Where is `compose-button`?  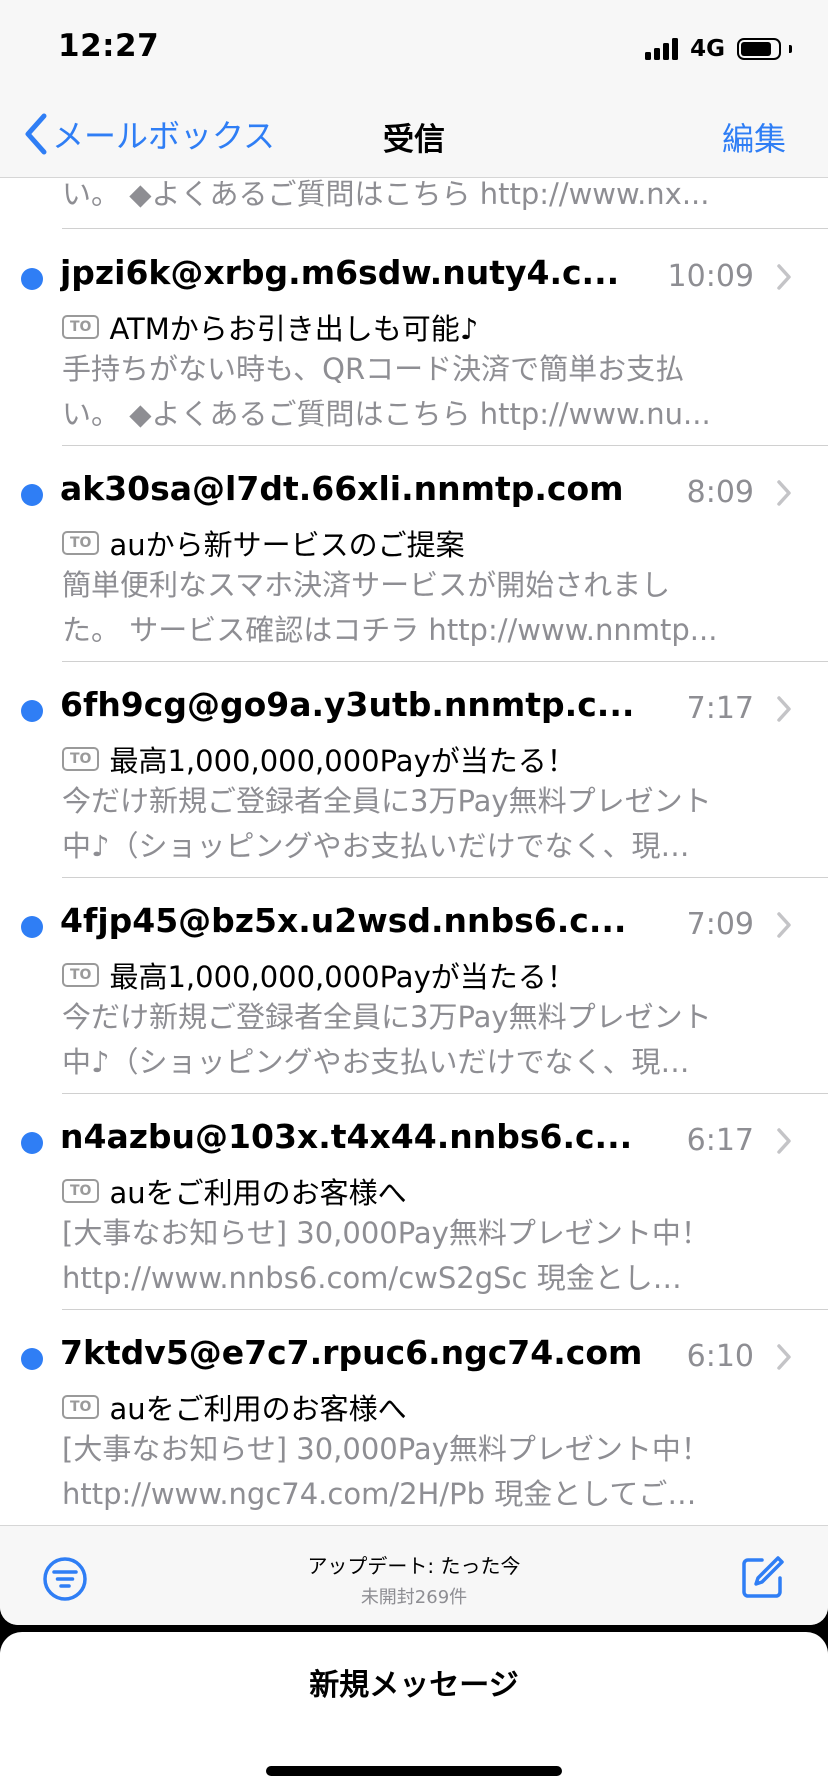 compose-button is located at coordinates (763, 1579).